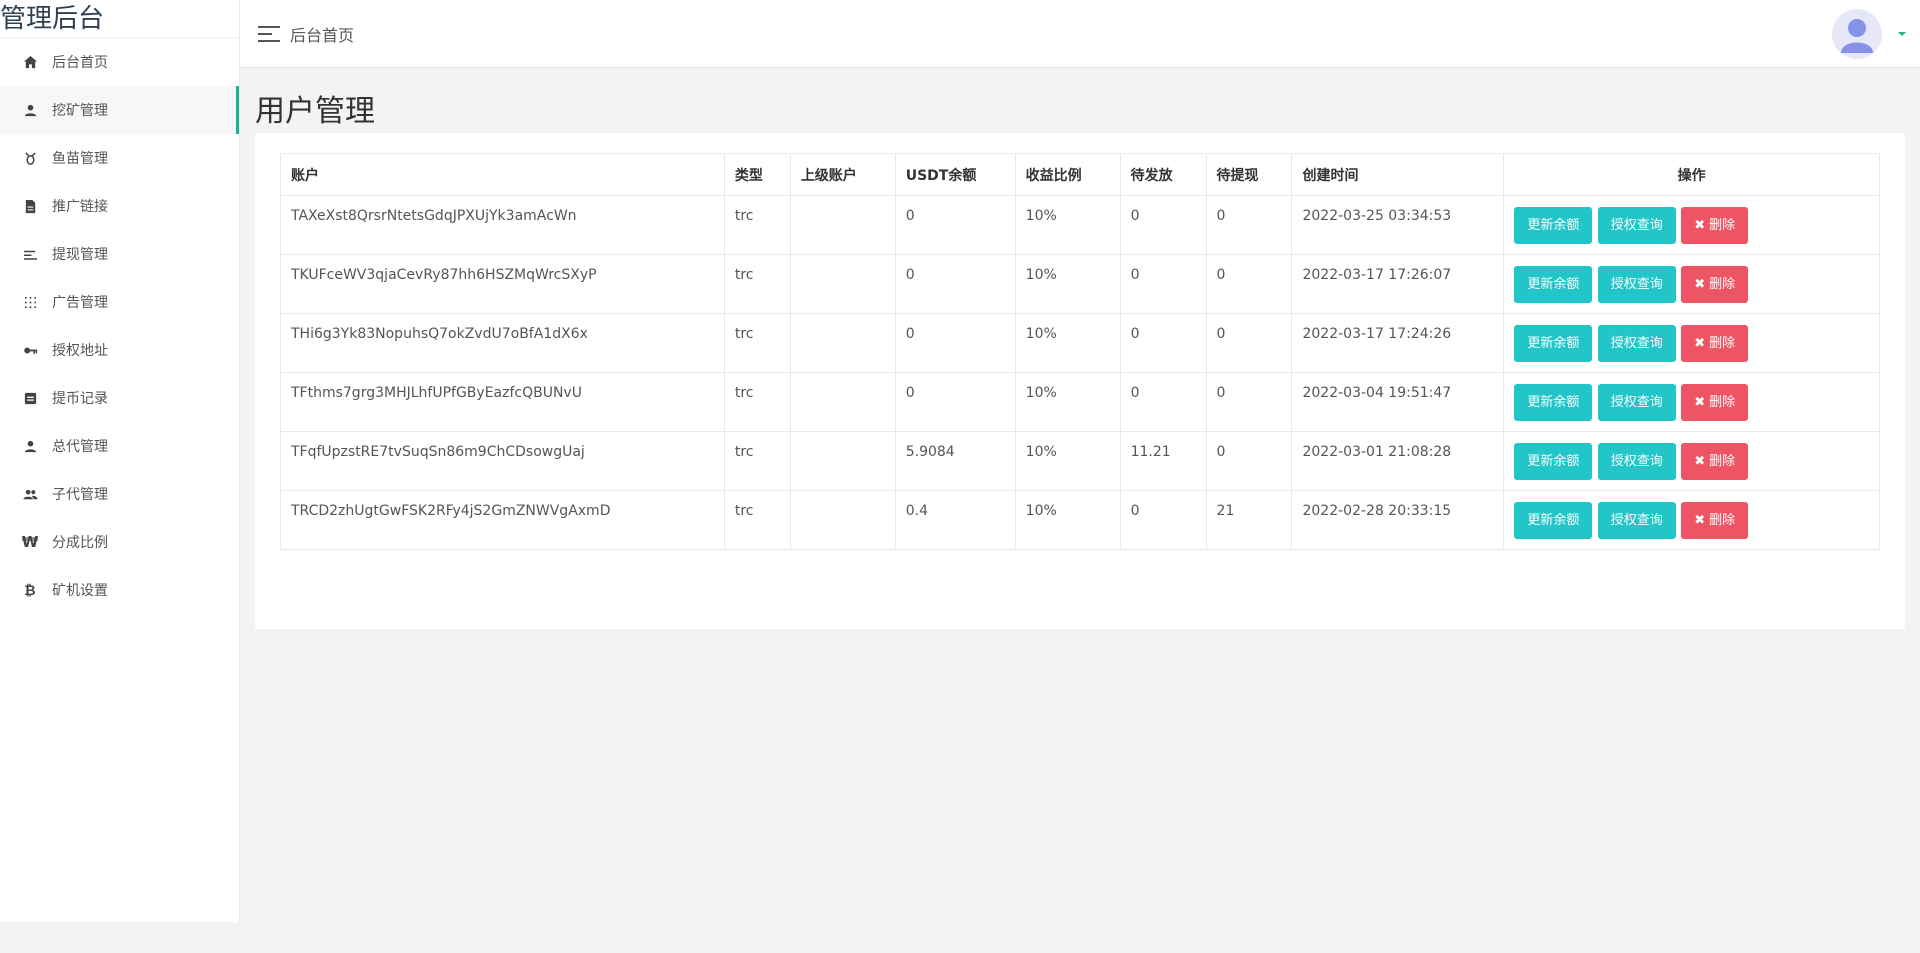 The height and width of the screenshot is (953, 1920). Describe the element at coordinates (119, 19) in the screenshot. I see `brand-title: 管理后台` at that location.